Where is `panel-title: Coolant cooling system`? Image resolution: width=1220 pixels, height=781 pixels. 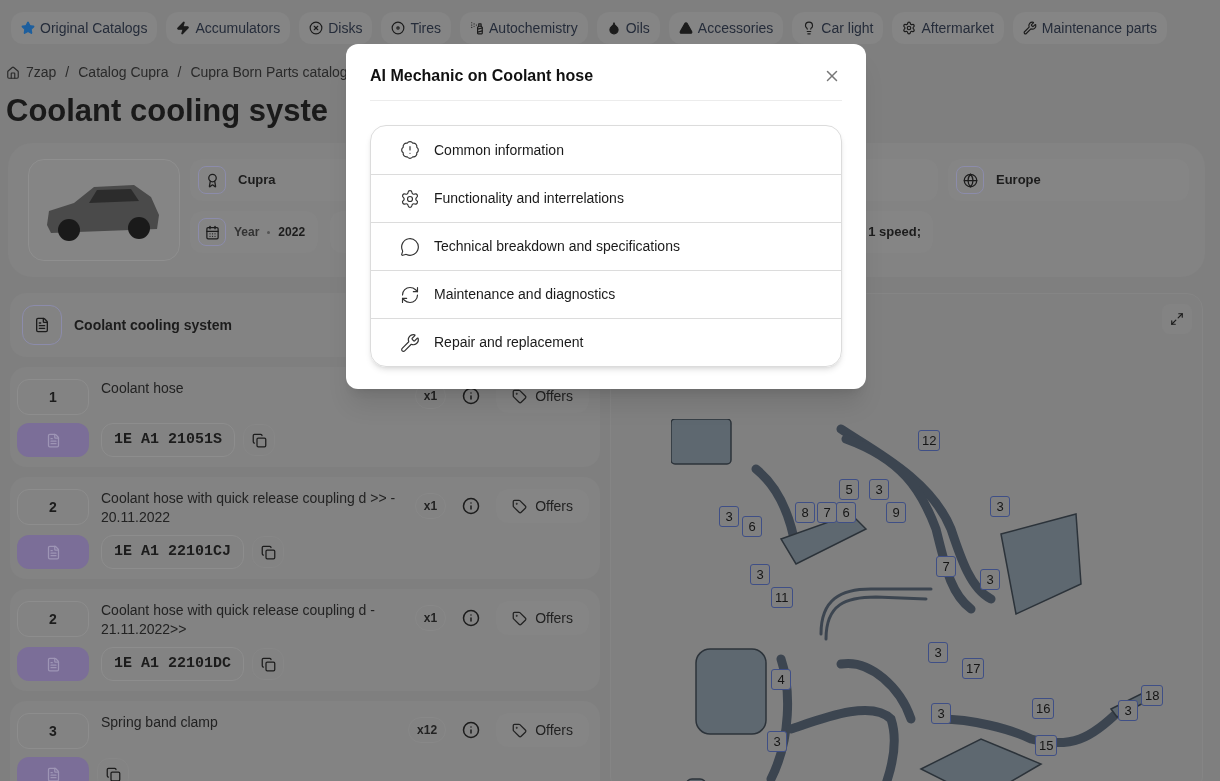
panel-title: Coolant cooling system is located at coordinates (153, 325).